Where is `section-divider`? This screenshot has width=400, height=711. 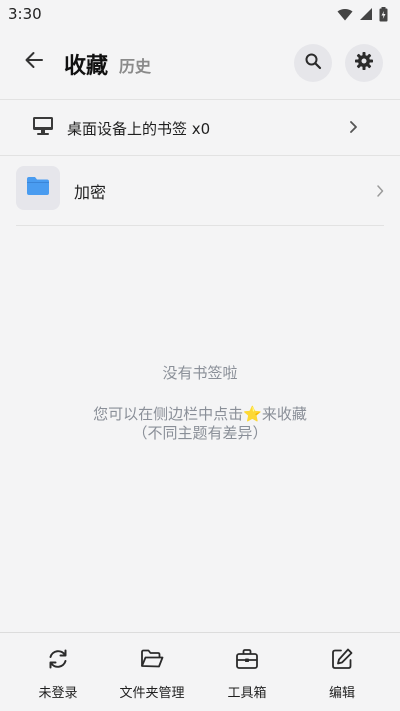
section-divider is located at coordinates (200, 155).